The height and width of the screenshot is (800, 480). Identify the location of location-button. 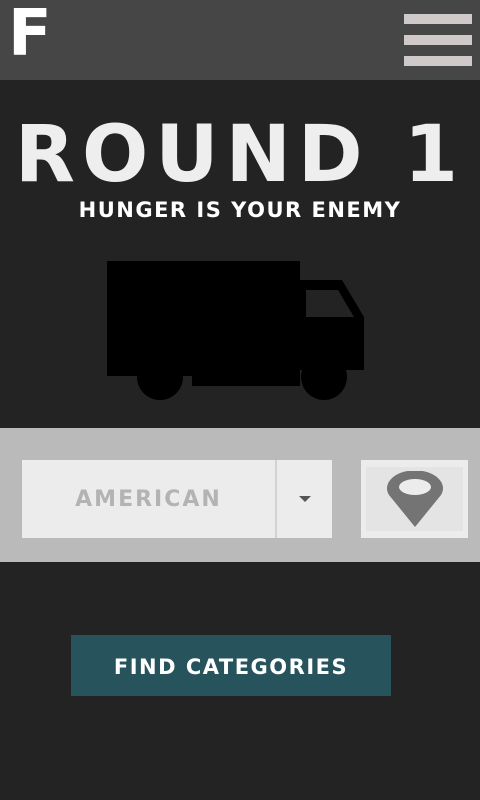
(414, 499).